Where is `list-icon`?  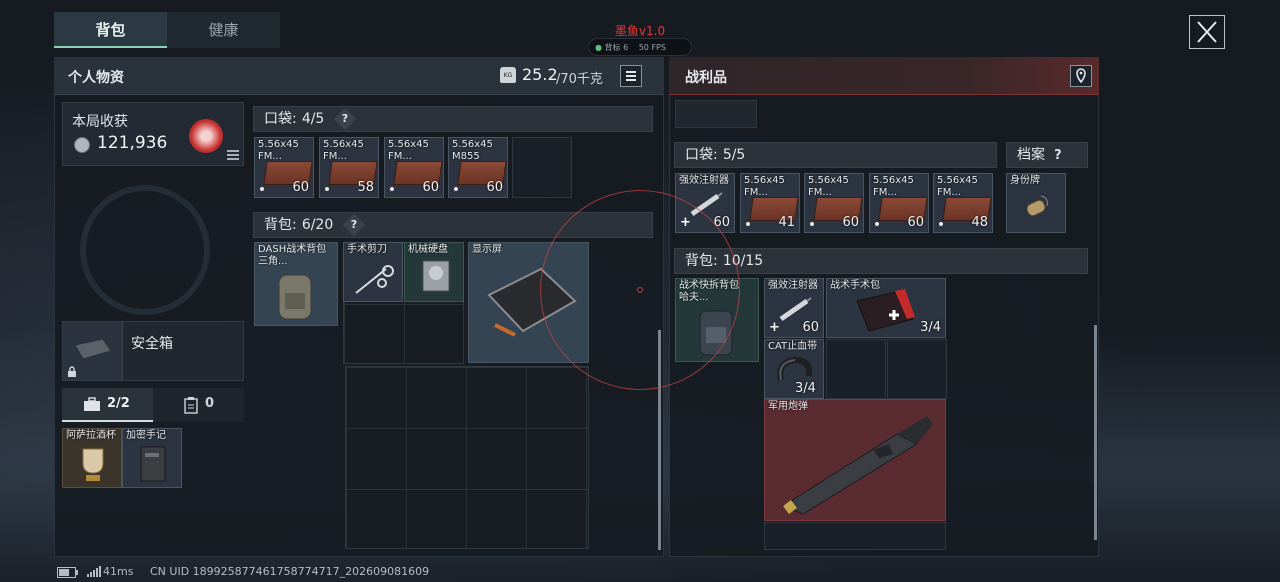 list-icon is located at coordinates (631, 76).